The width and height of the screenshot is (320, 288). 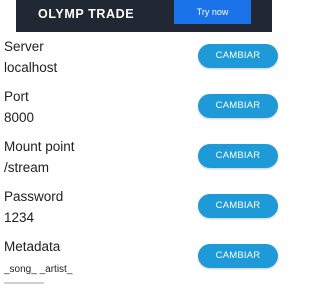 What do you see at coordinates (32, 246) in the screenshot?
I see `setting-label: Metadata` at bounding box center [32, 246].